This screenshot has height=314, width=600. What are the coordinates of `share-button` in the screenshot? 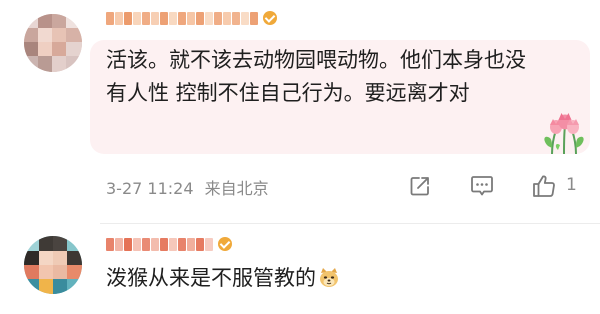 It's located at (420, 186).